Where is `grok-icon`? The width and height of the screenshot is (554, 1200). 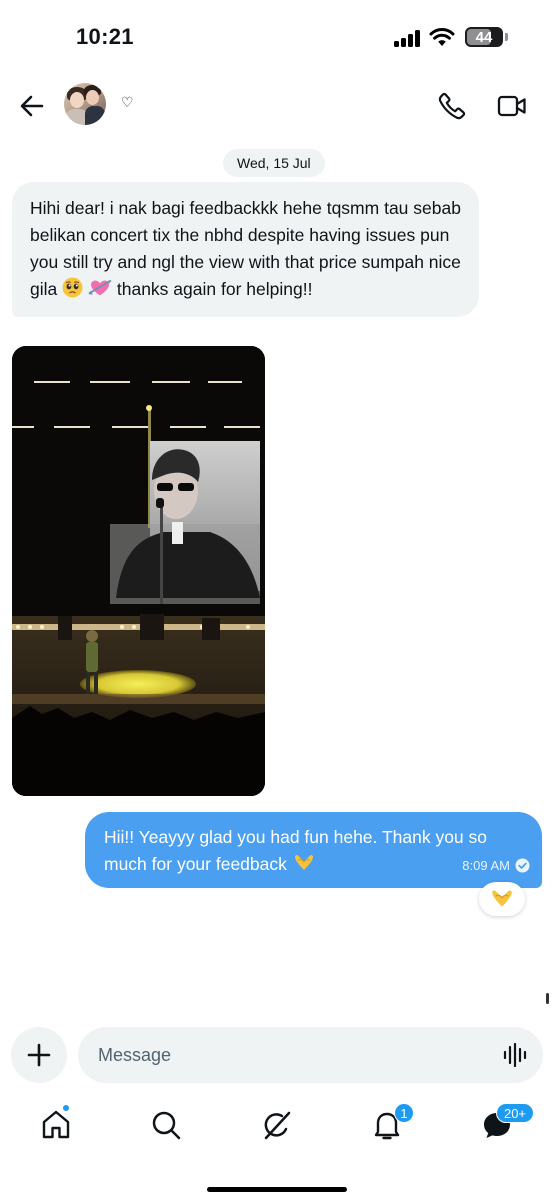
grok-icon is located at coordinates (277, 1125).